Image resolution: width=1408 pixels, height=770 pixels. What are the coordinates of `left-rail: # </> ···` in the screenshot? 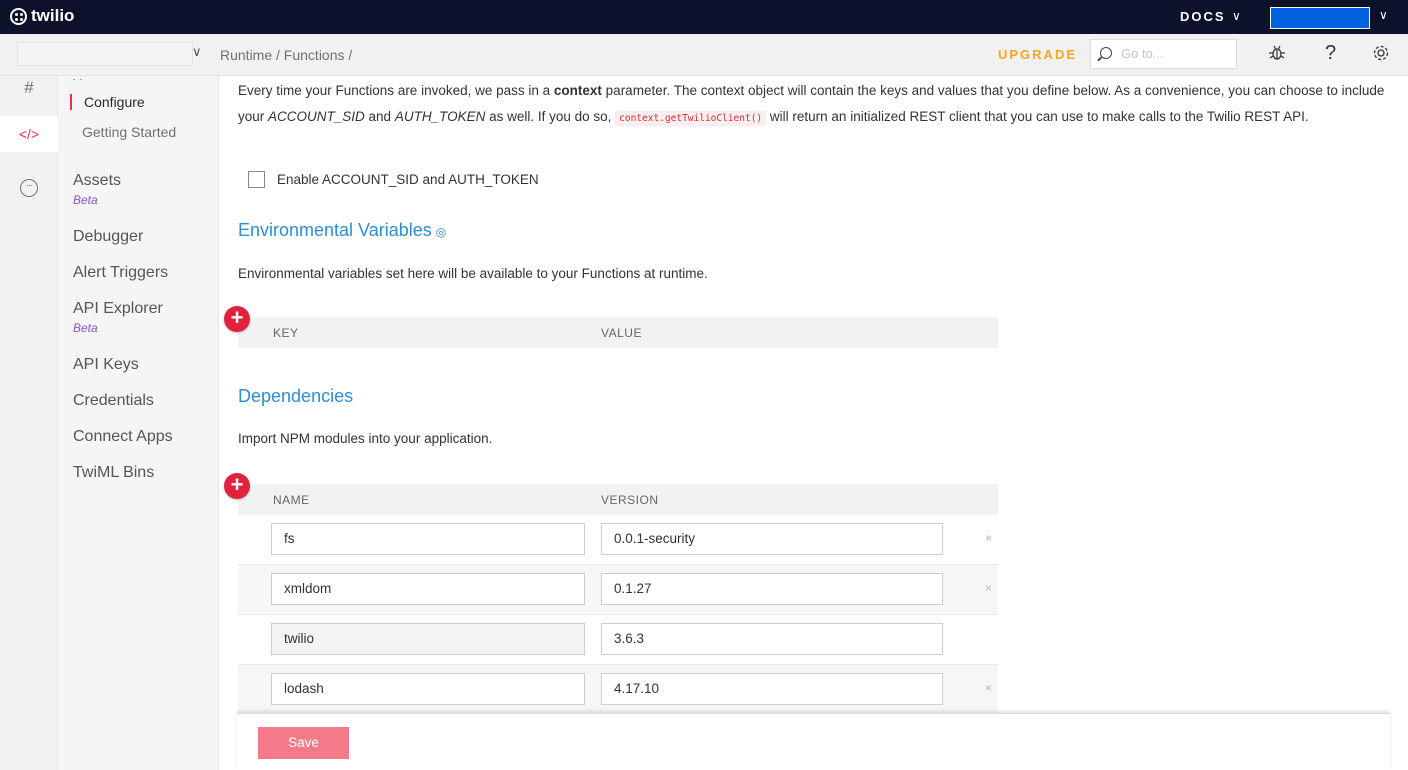 It's located at (29, 423).